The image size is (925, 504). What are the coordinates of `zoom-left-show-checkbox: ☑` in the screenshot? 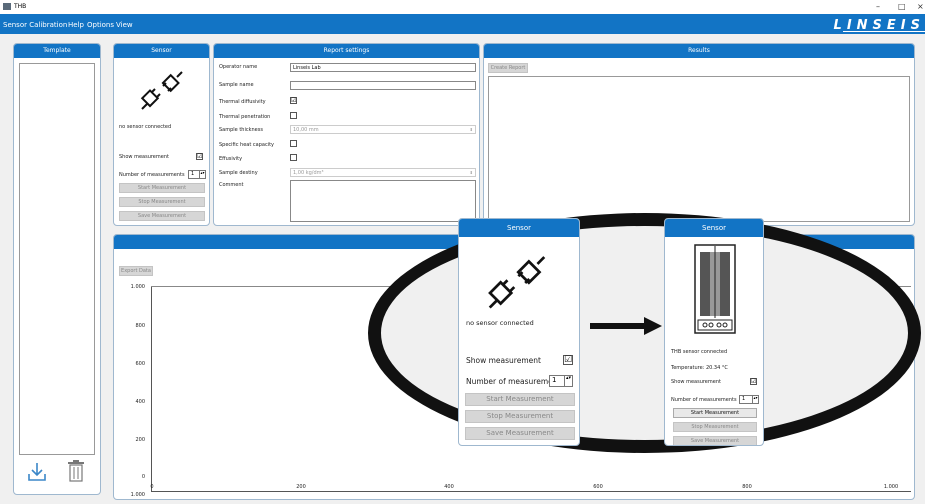 It's located at (568, 360).